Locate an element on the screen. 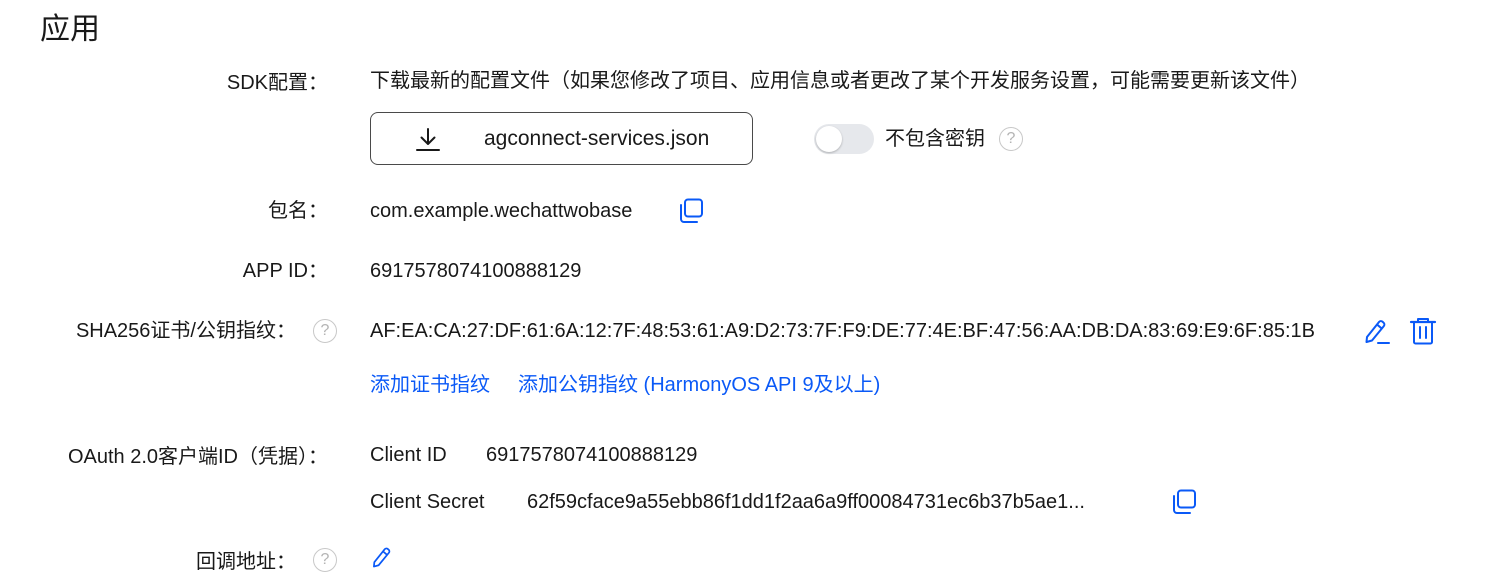 The image size is (1490, 576). callback-help-icon: ? is located at coordinates (325, 560).